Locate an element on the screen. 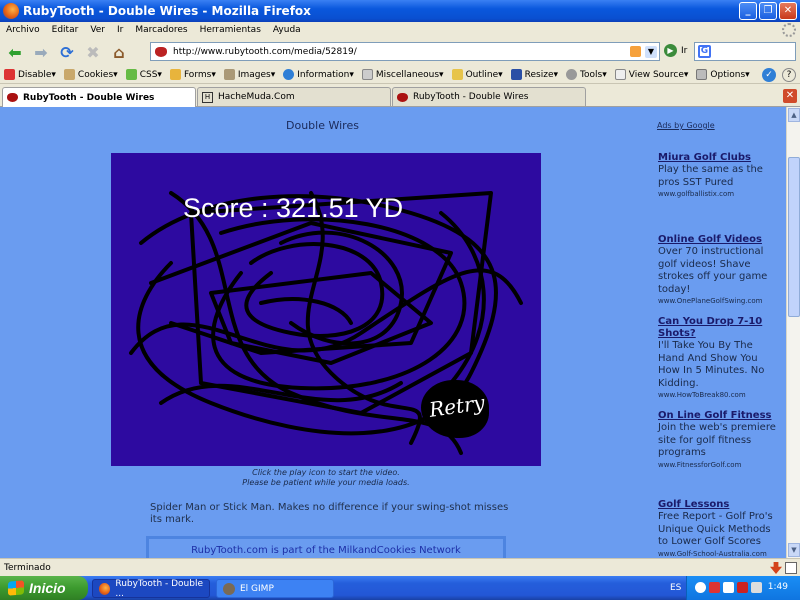 The height and width of the screenshot is (600, 800). dev-disable: Disable ▾ is located at coordinates (30, 74).